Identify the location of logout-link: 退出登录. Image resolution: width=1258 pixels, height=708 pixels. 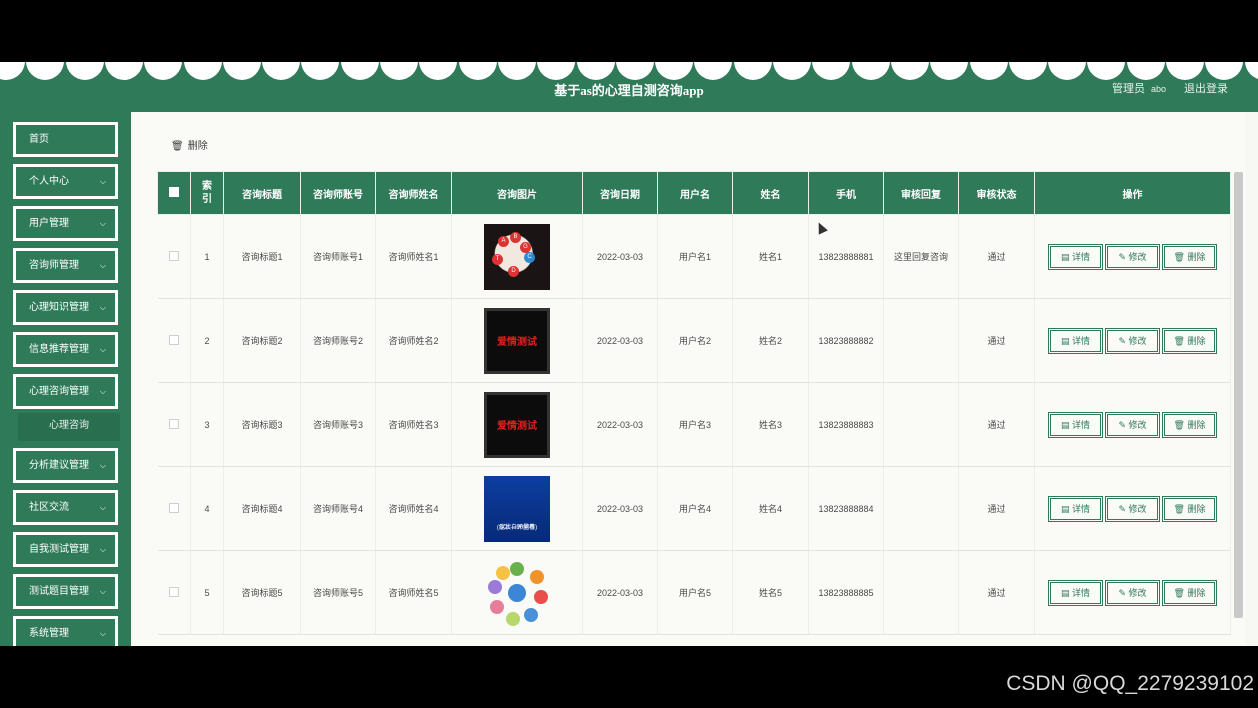
(1206, 88).